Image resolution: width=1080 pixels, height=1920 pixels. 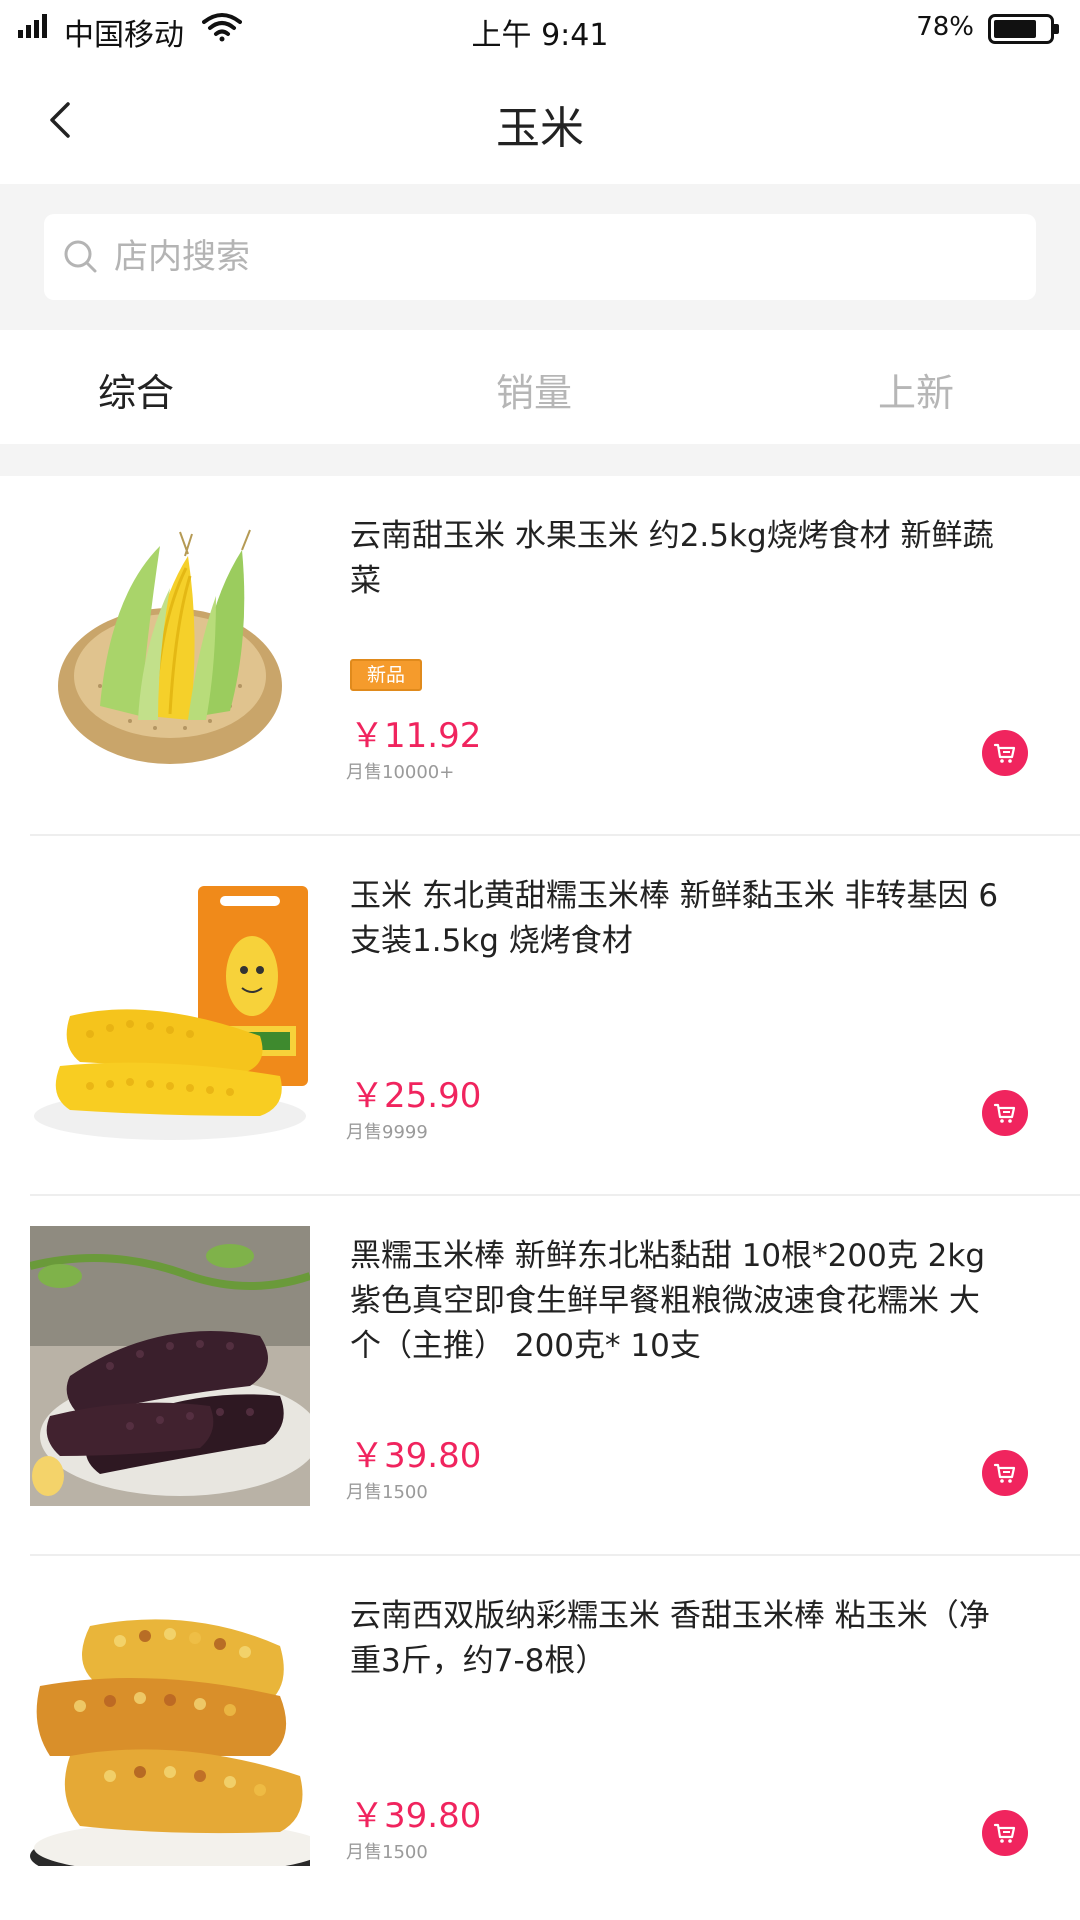 I want to click on product-title: 云南西双版纳彩糯玉米 香甜玉米棒 粘玉米（净重3斤，约7-8根）, so click(x=680, y=1639).